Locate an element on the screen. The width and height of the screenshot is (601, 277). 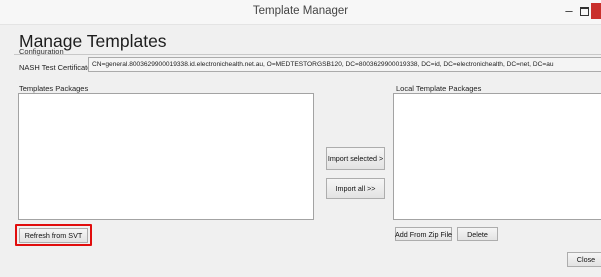
local-template-packages-label: Local Template Packages is located at coordinates (439, 88).